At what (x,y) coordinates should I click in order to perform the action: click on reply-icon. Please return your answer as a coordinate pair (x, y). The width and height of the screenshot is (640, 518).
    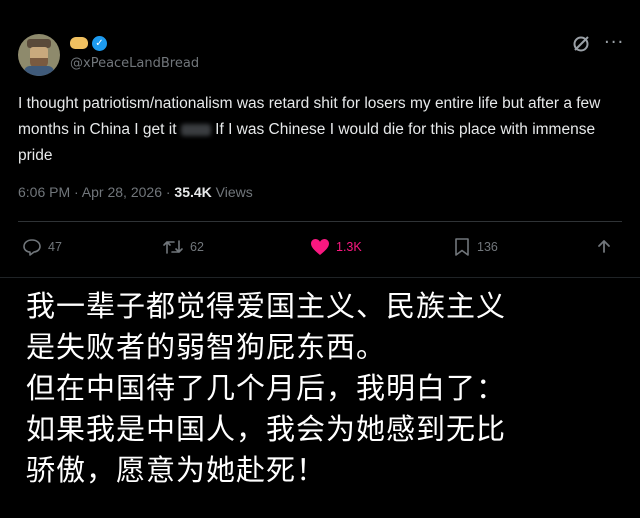
    Looking at the image, I should click on (32, 247).